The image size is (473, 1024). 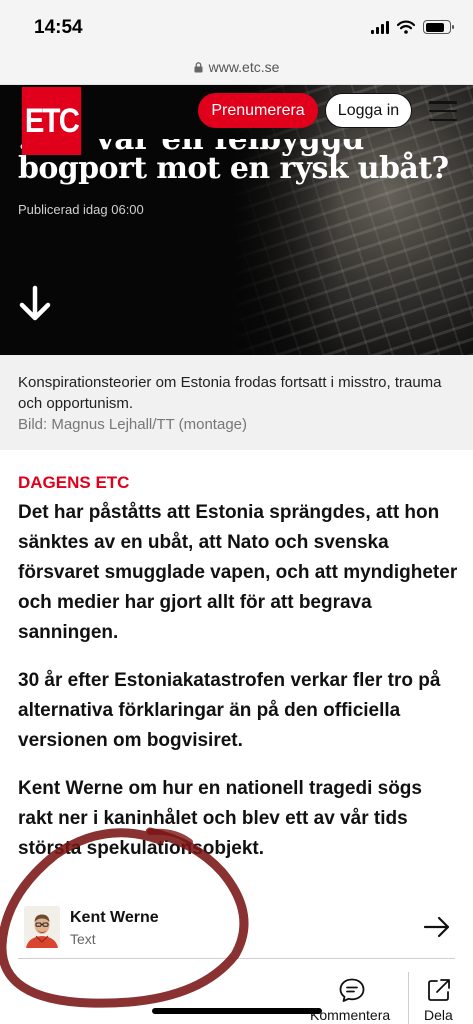 I want to click on share-button: Dela, so click(x=438, y=1015).